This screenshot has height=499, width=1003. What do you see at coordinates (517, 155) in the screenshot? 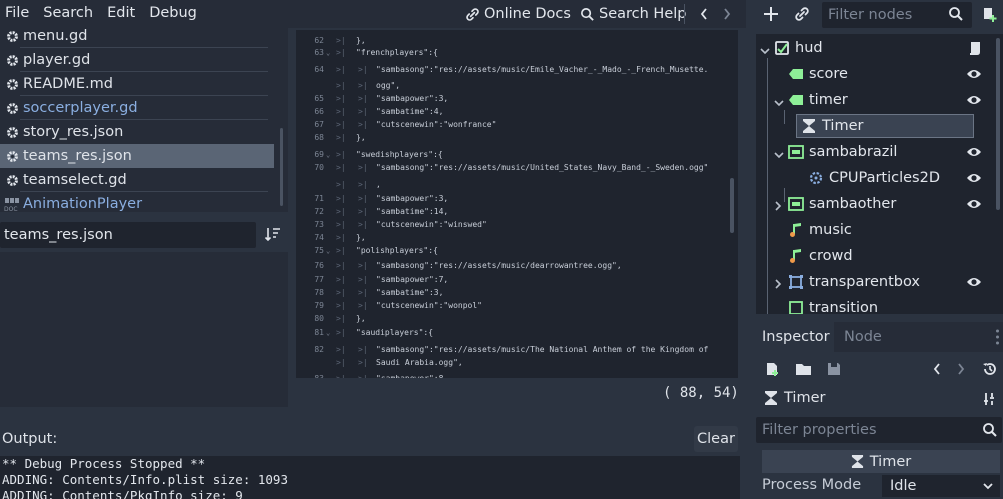
I see `code-line: 69 ⌄ >| "swedishplayers":{` at bounding box center [517, 155].